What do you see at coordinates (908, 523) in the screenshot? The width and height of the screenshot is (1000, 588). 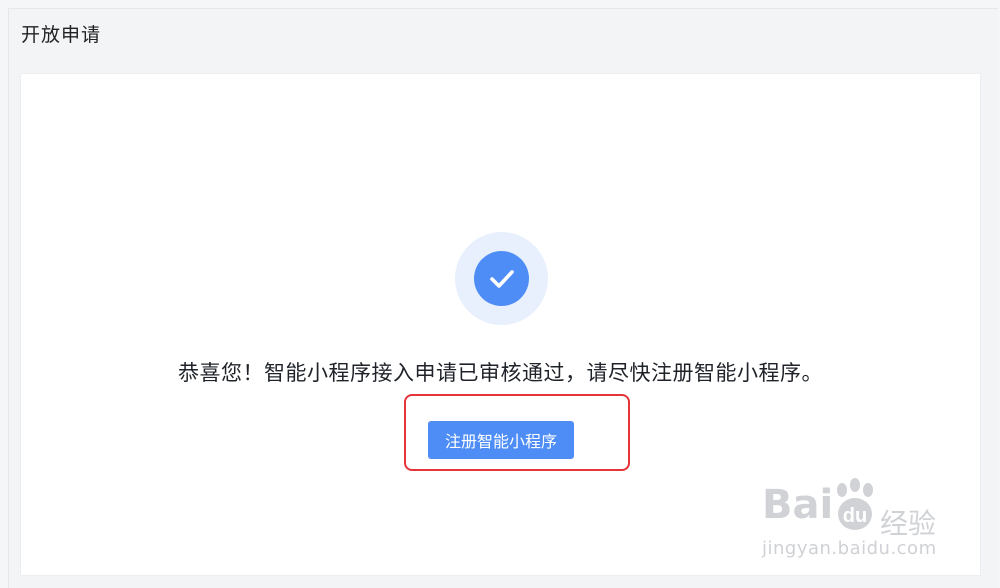 I see `watermark-brand-cn: 经验` at bounding box center [908, 523].